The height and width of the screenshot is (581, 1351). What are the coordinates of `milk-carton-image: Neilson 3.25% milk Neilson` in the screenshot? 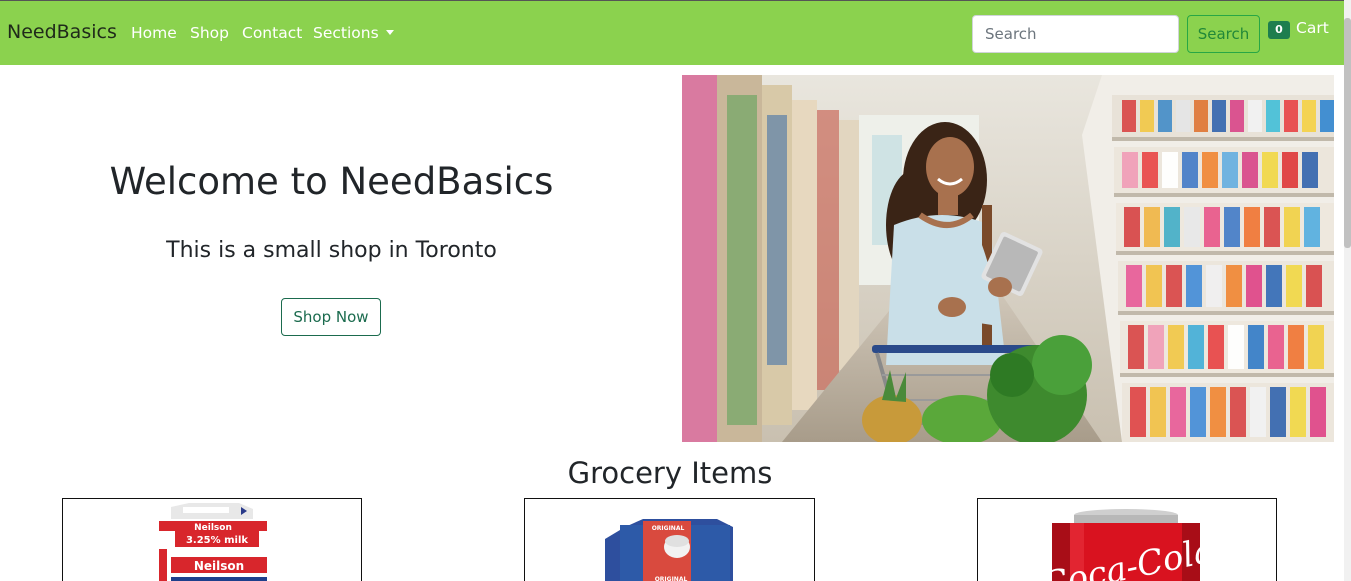 It's located at (213, 542).